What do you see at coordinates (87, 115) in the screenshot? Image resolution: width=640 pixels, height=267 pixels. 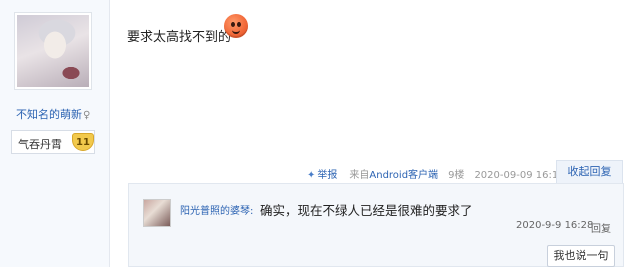 I see `female-gender-icon: ♀` at bounding box center [87, 115].